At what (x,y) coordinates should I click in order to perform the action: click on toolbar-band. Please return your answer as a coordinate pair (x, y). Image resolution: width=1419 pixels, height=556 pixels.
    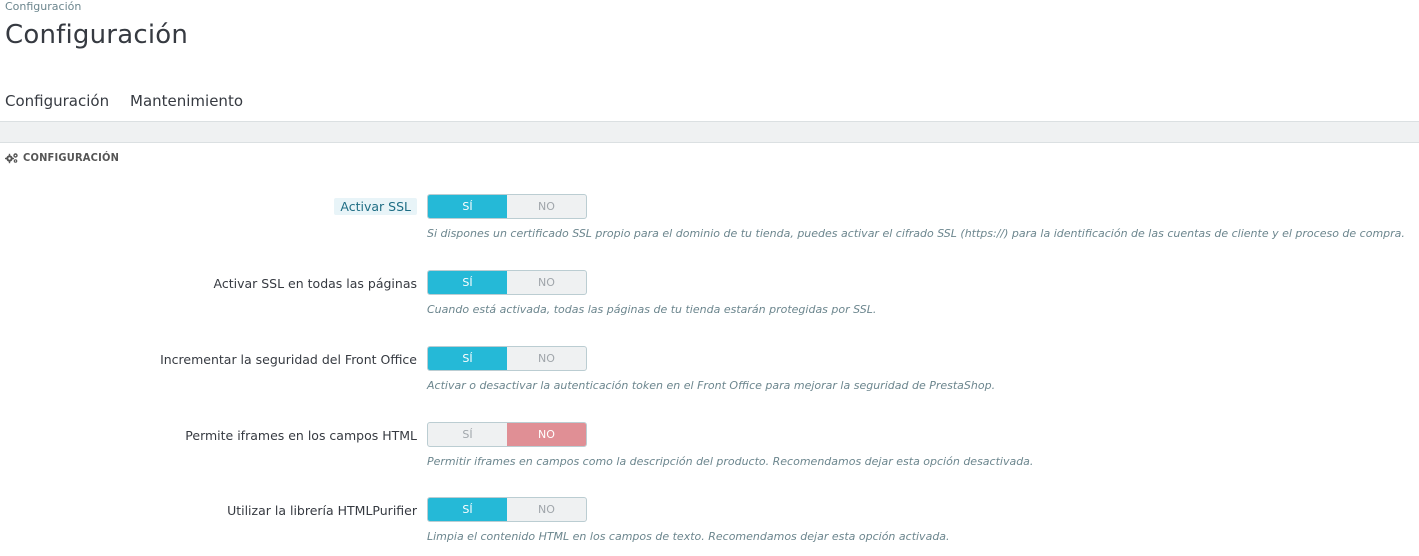
    Looking at the image, I should click on (709, 132).